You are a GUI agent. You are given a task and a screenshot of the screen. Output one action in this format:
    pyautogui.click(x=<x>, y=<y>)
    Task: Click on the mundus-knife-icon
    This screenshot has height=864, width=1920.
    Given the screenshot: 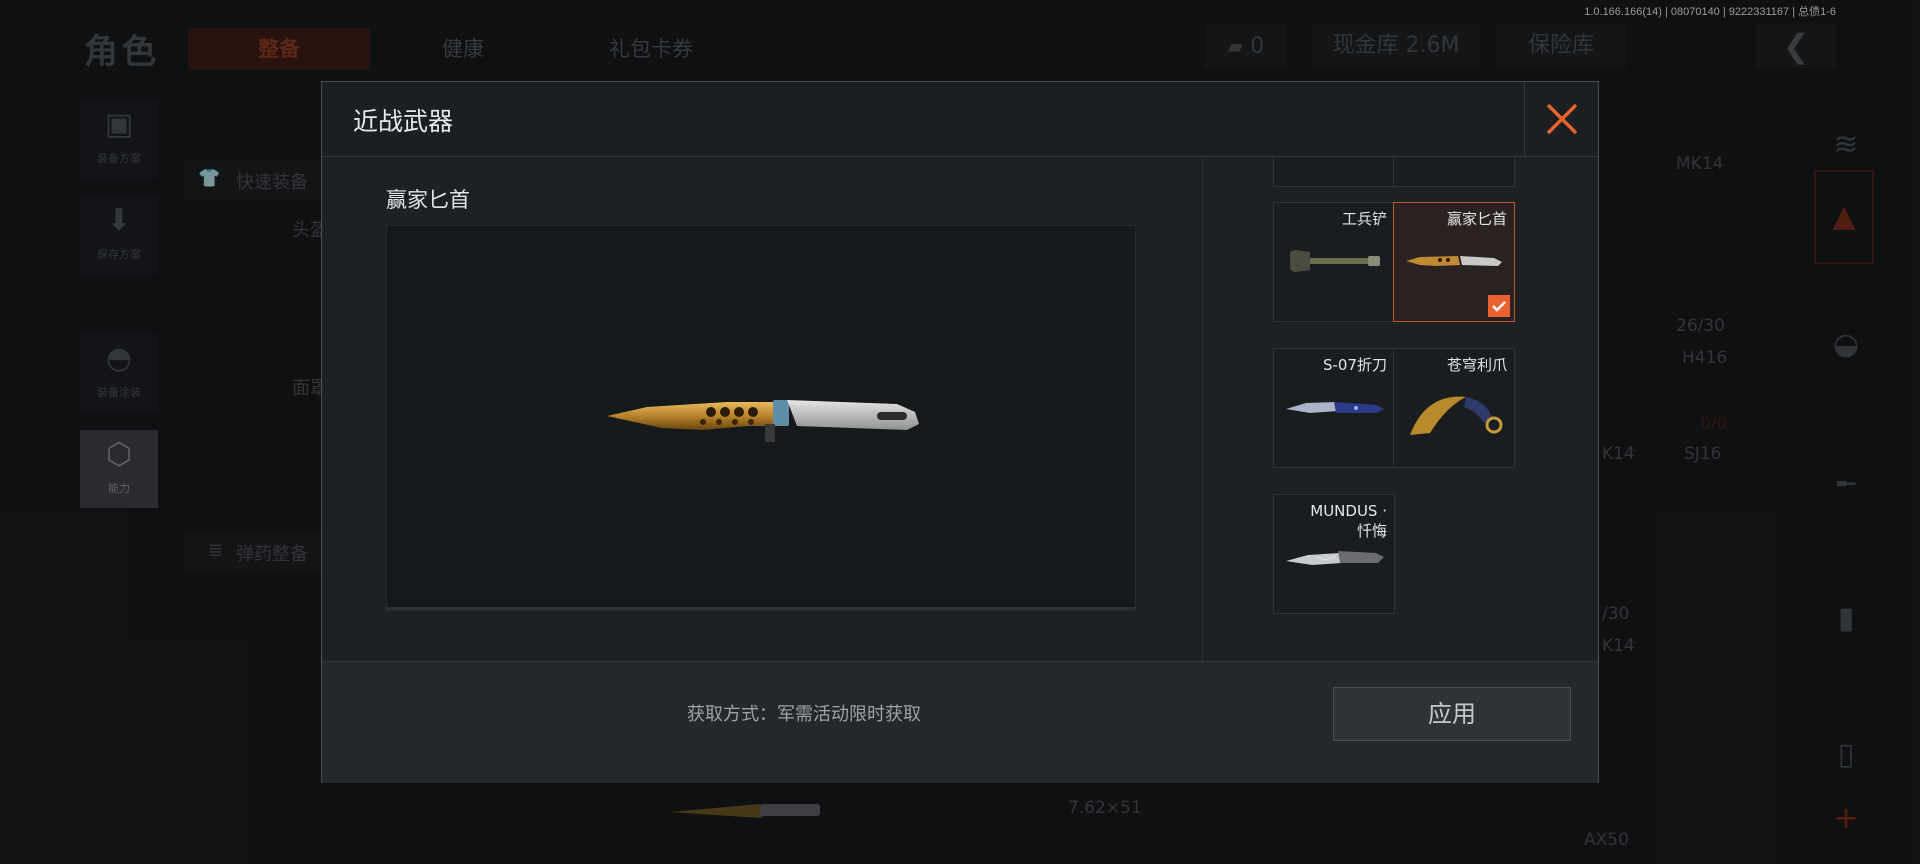 What is the action you would take?
    pyautogui.click(x=1335, y=558)
    